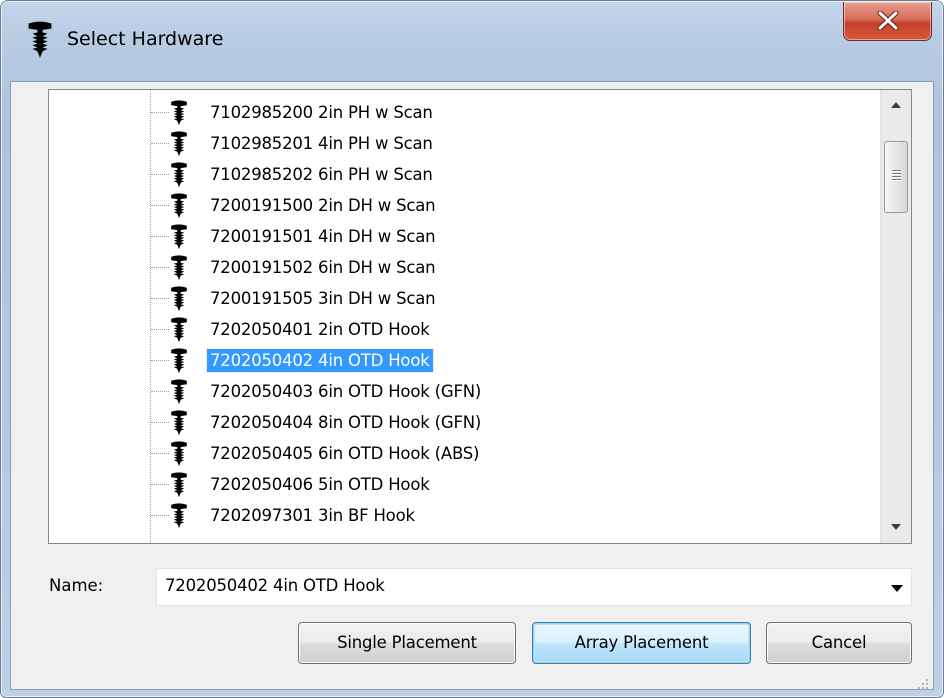 The width and height of the screenshot is (944, 698). What do you see at coordinates (275, 585) in the screenshot?
I see `name-value: 7202050402 4in OTD Hook` at bounding box center [275, 585].